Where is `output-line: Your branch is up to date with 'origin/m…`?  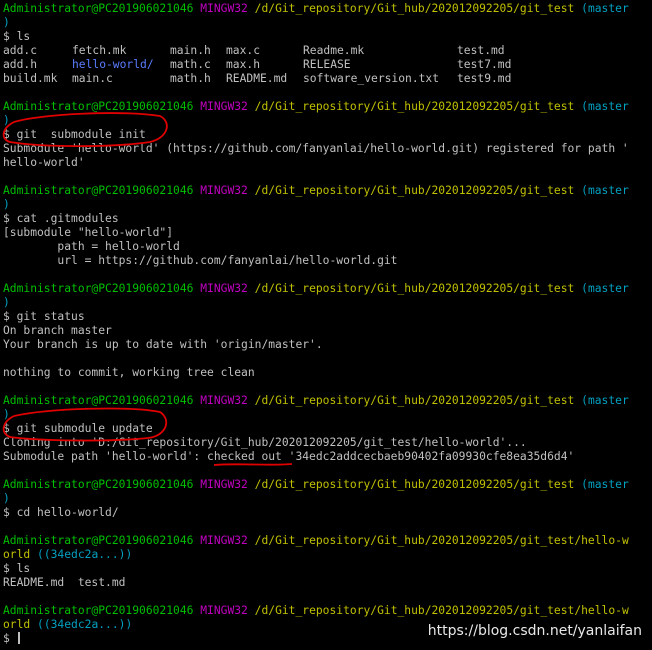
output-line: Your branch is up to date with 'origin/m… is located at coordinates (163, 344).